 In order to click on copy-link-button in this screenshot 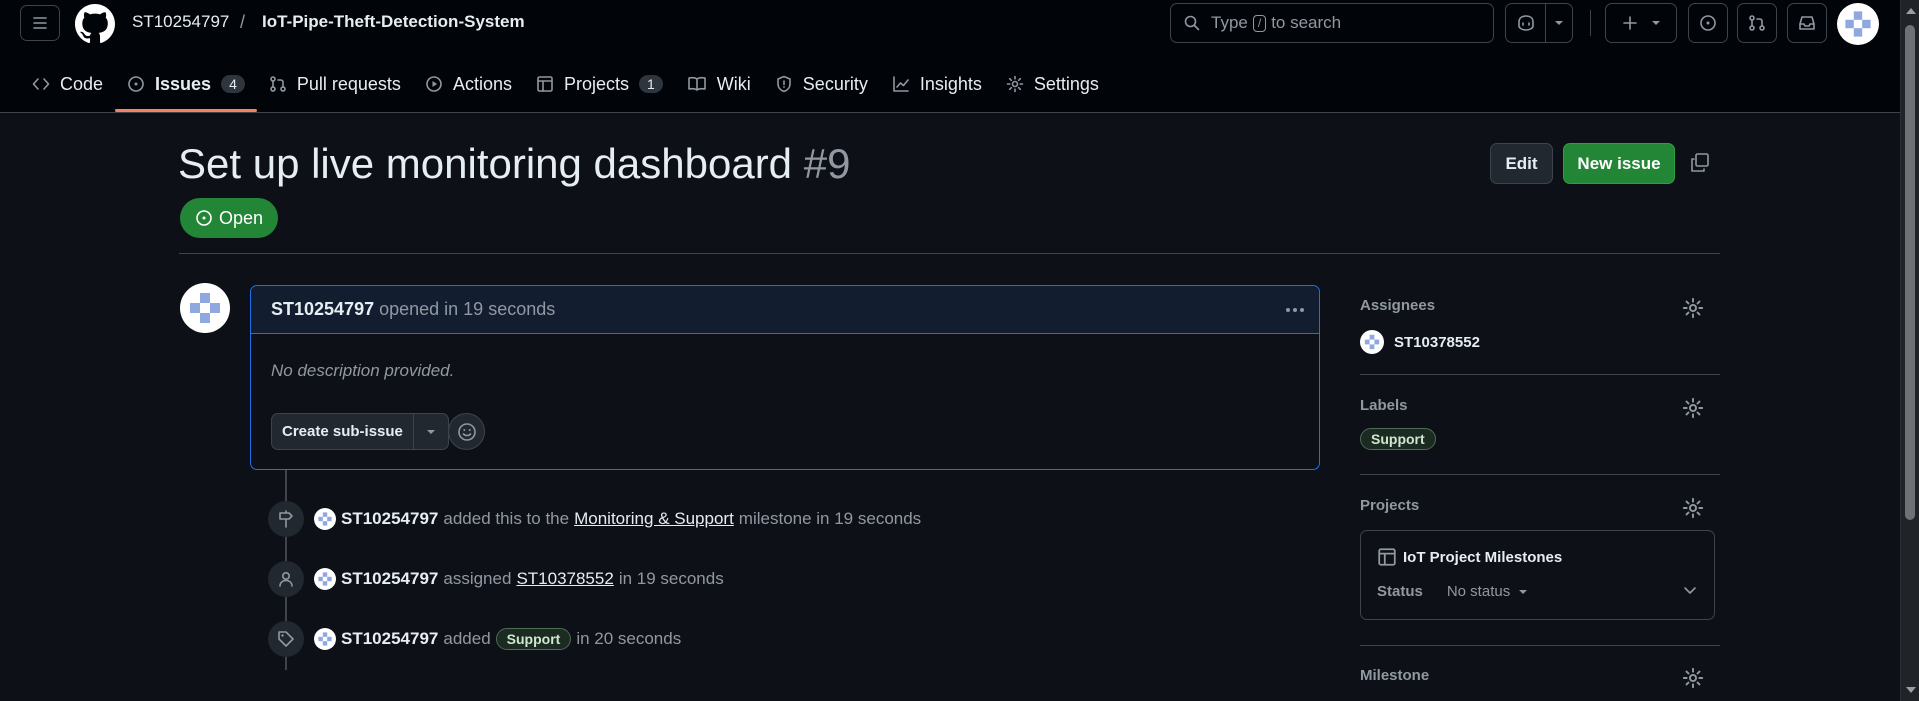, I will do `click(1700, 163)`.